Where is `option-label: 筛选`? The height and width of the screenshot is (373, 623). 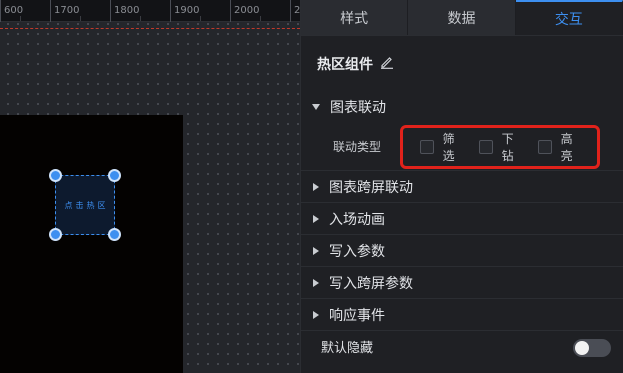 option-label: 筛选 is located at coordinates (448, 147).